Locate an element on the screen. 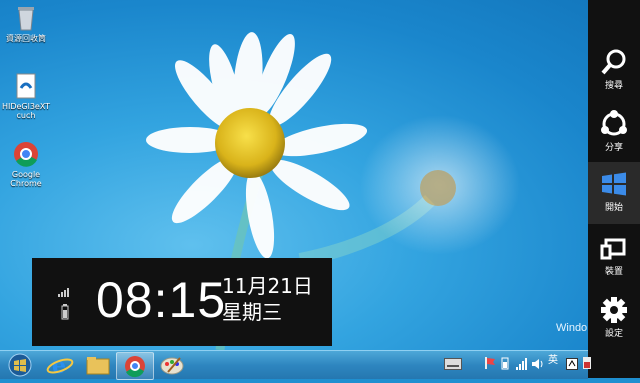  taskbar: e 英 is located at coordinates (295, 365).